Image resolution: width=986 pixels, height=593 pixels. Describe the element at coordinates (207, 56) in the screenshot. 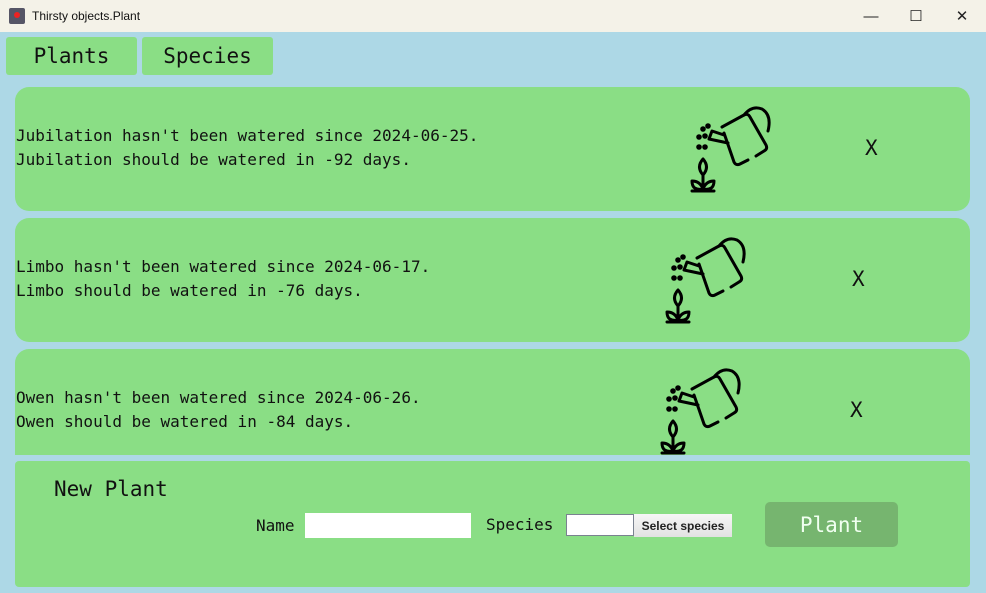

I see `tab-species: Species` at that location.